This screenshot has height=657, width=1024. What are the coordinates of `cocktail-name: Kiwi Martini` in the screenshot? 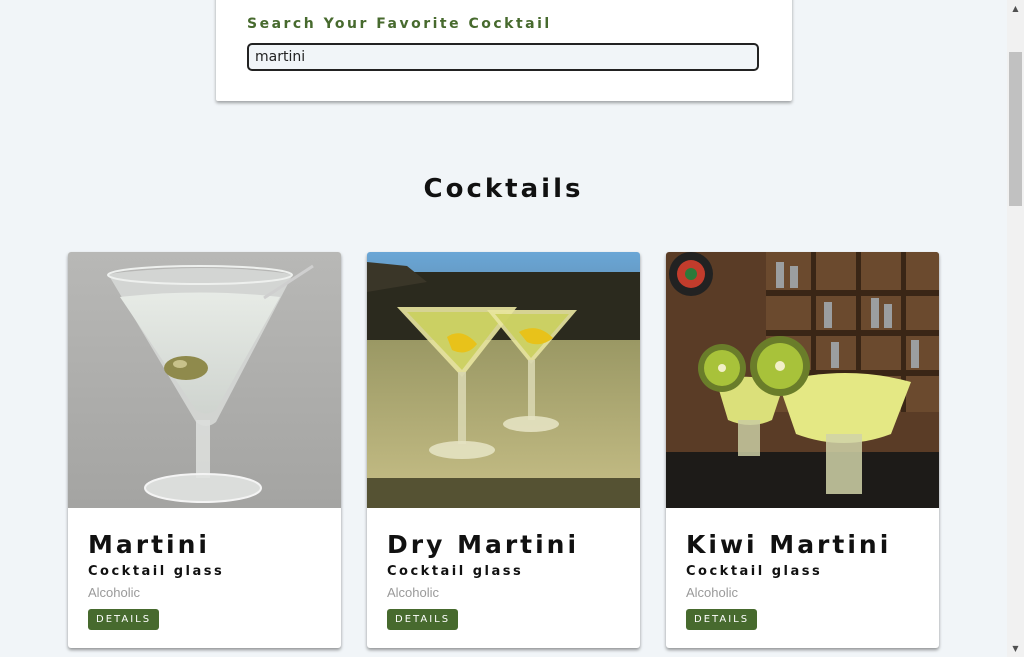 It's located at (789, 544).